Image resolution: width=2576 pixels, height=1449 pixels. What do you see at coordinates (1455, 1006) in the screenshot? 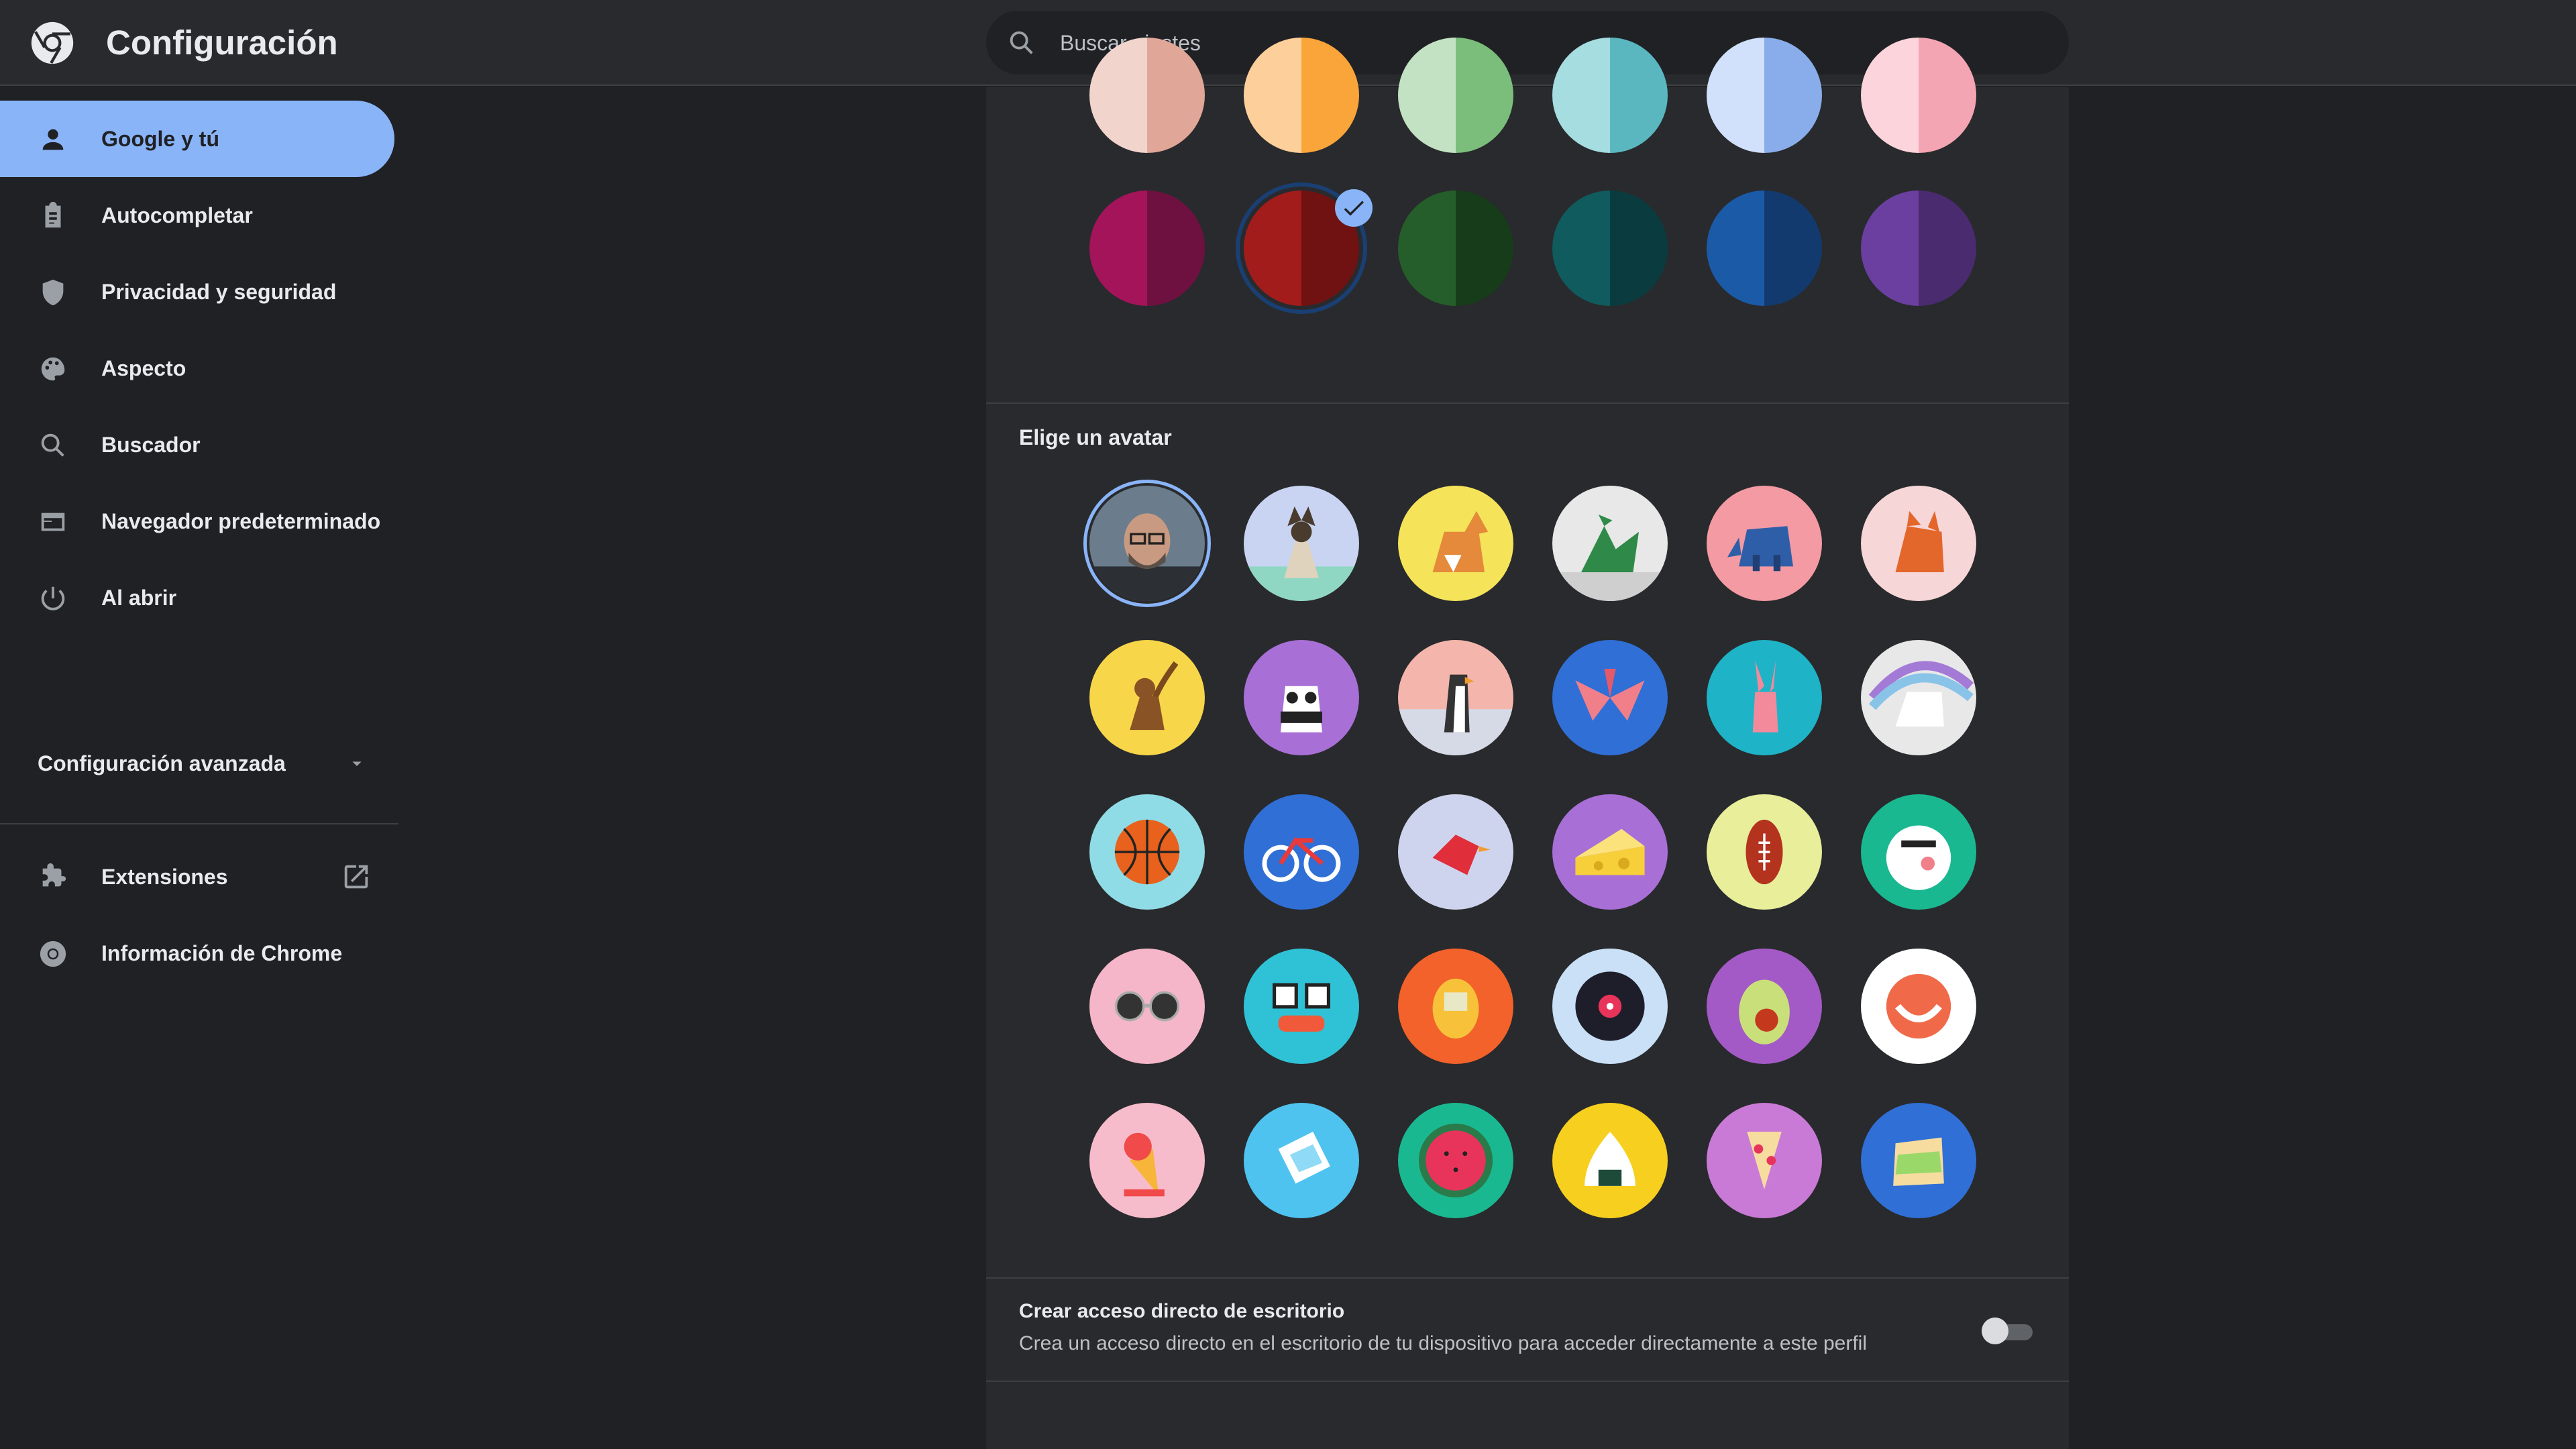
I see `tamagotchi-avatar` at bounding box center [1455, 1006].